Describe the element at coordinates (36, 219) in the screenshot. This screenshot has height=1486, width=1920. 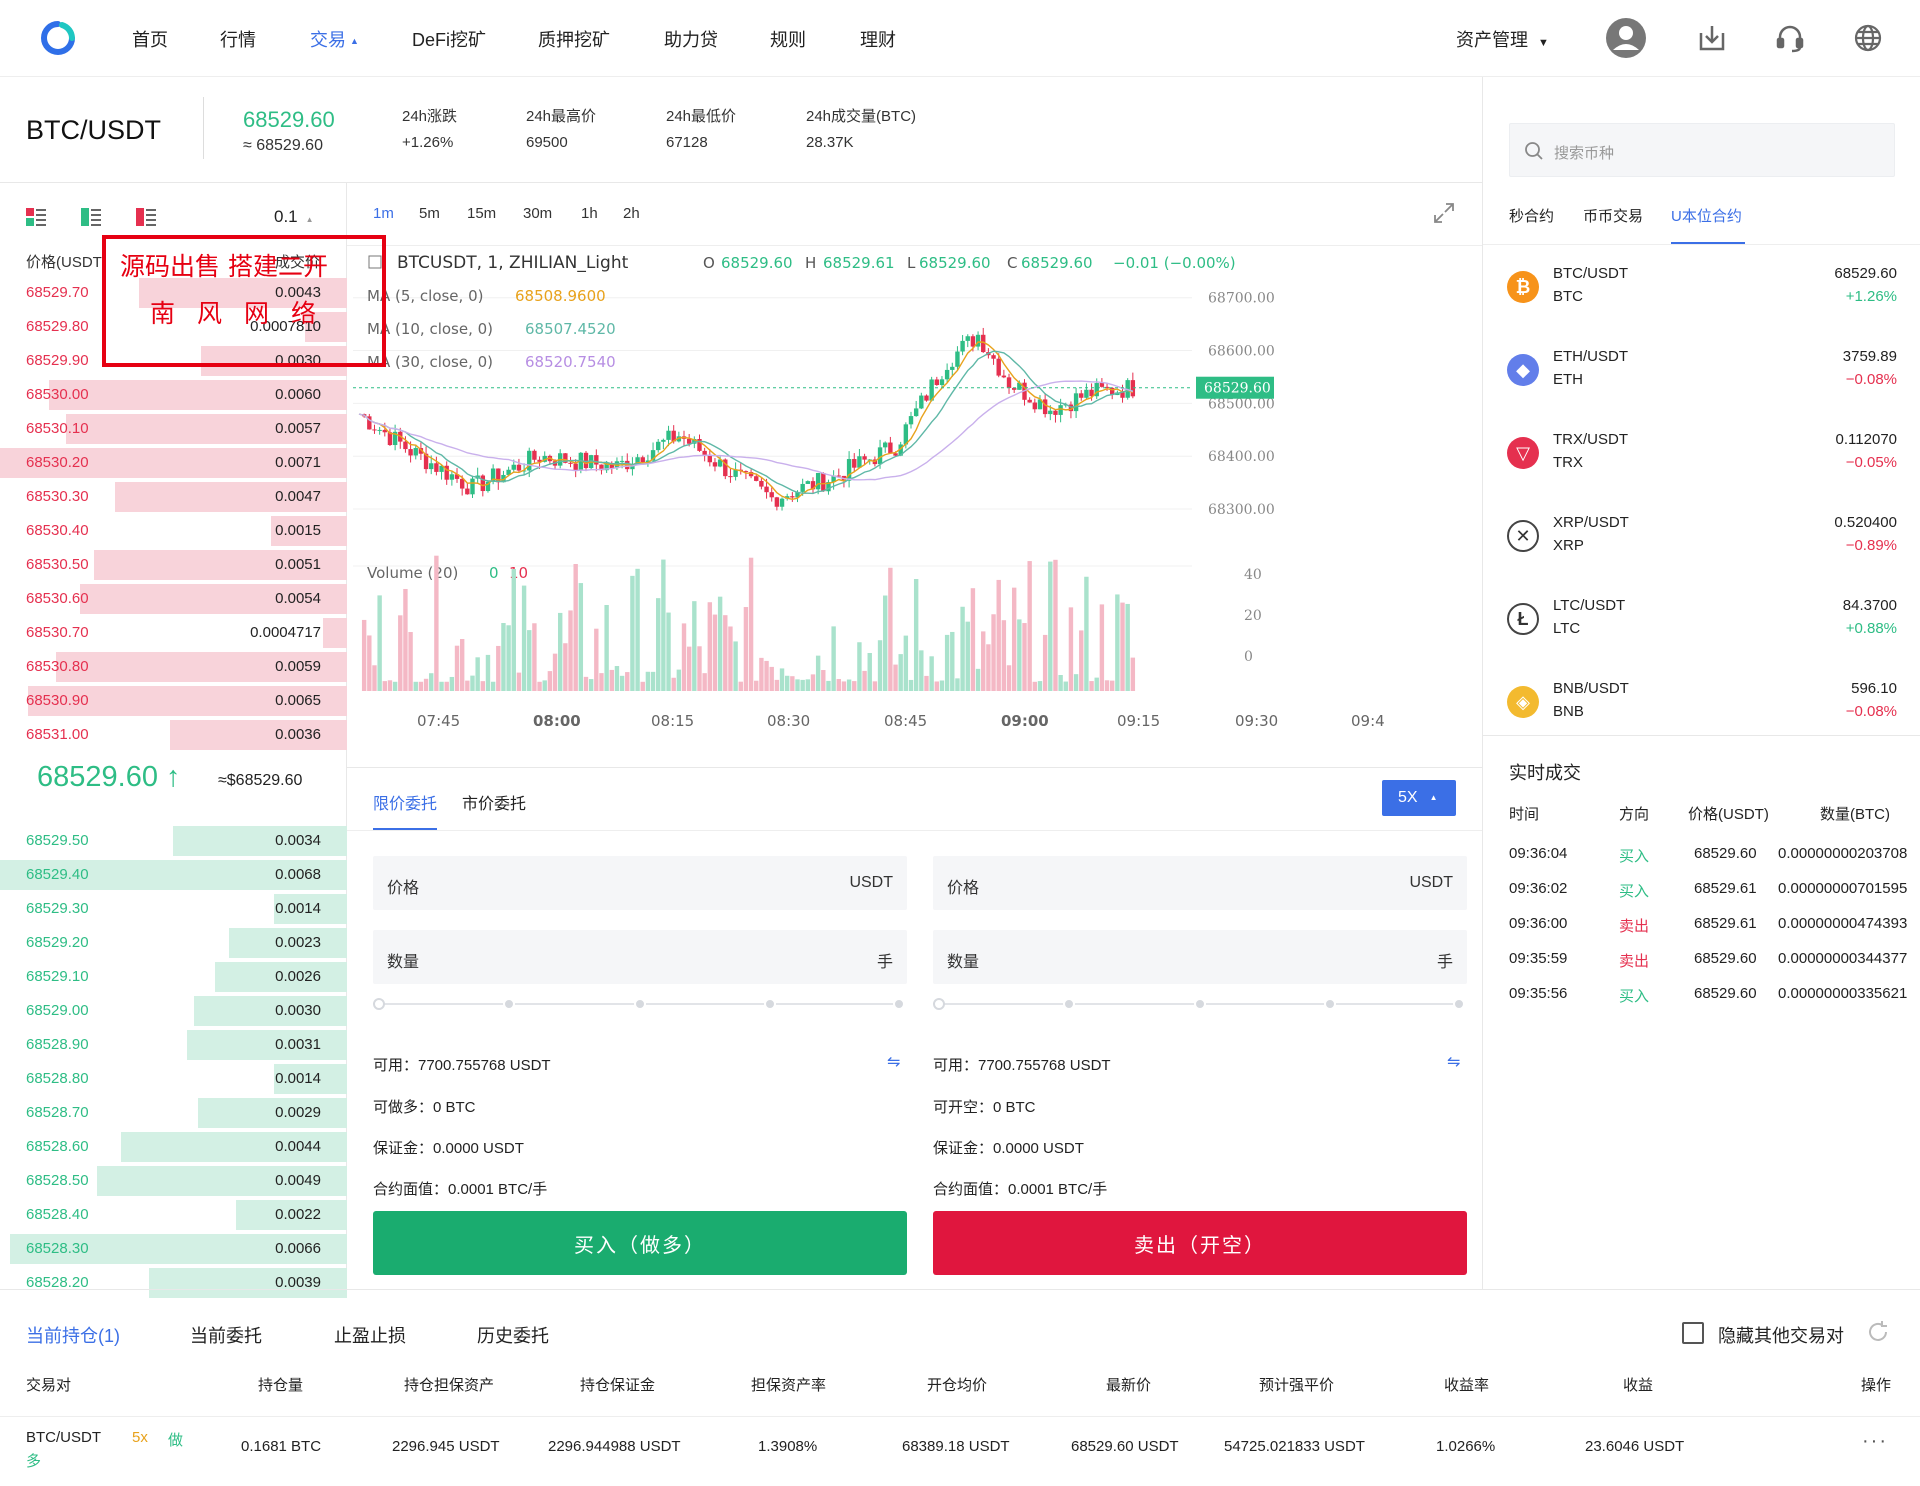
I see `book-both-icon` at that location.